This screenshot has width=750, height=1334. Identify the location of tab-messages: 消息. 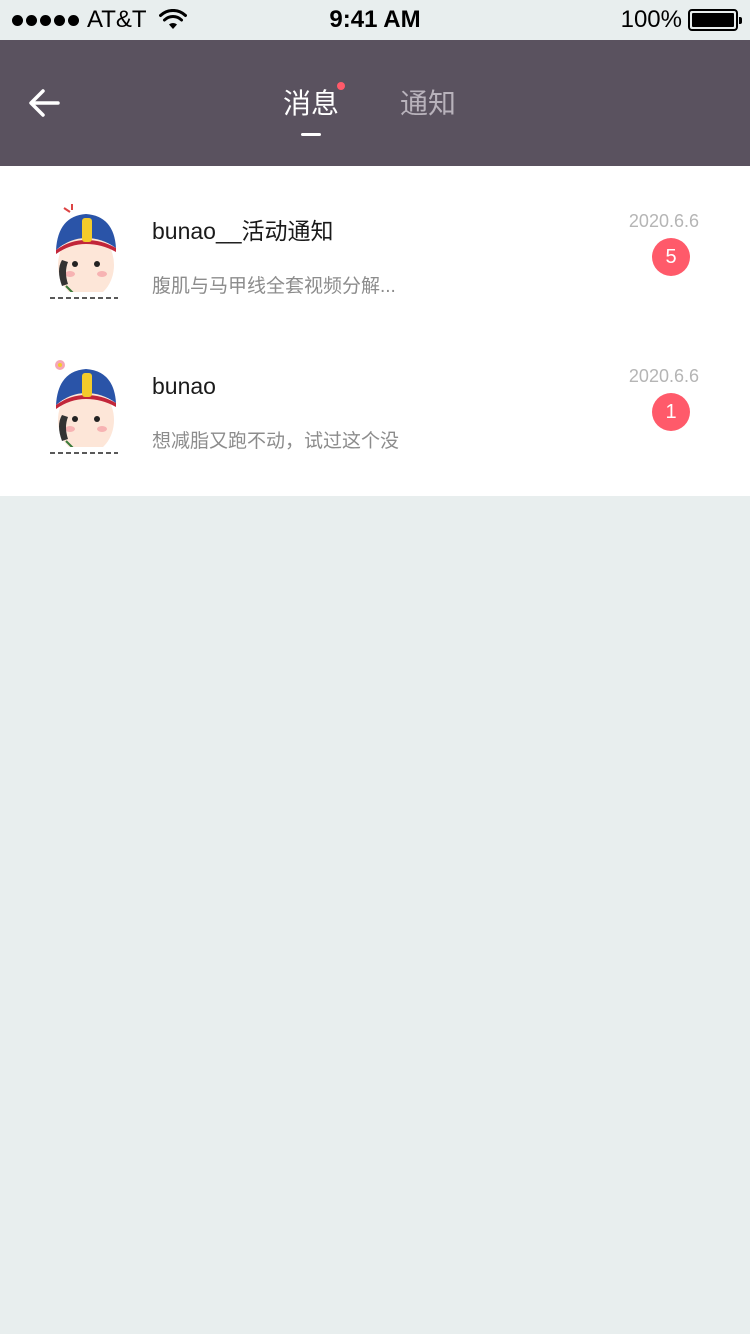
(314, 109).